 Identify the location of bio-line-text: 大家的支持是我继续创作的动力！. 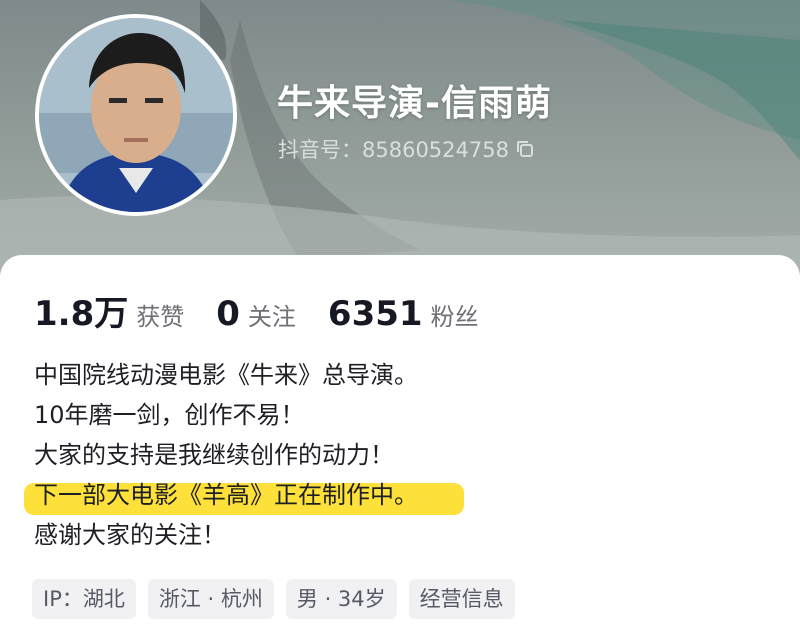
(214, 455).